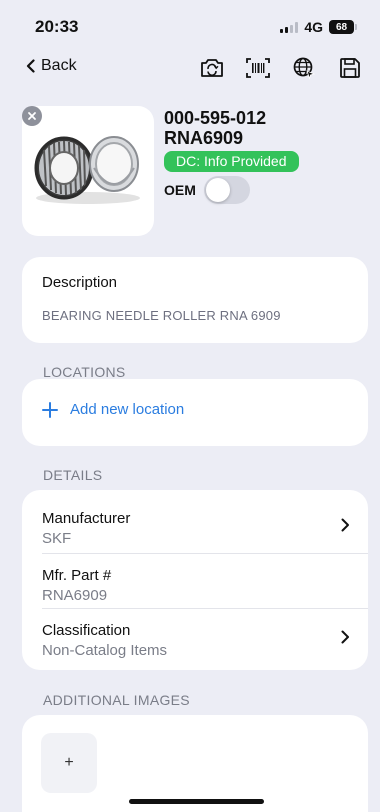 Image resolution: width=380 pixels, height=812 pixels. Describe the element at coordinates (196, 801) in the screenshot. I see `home-indicator` at that location.